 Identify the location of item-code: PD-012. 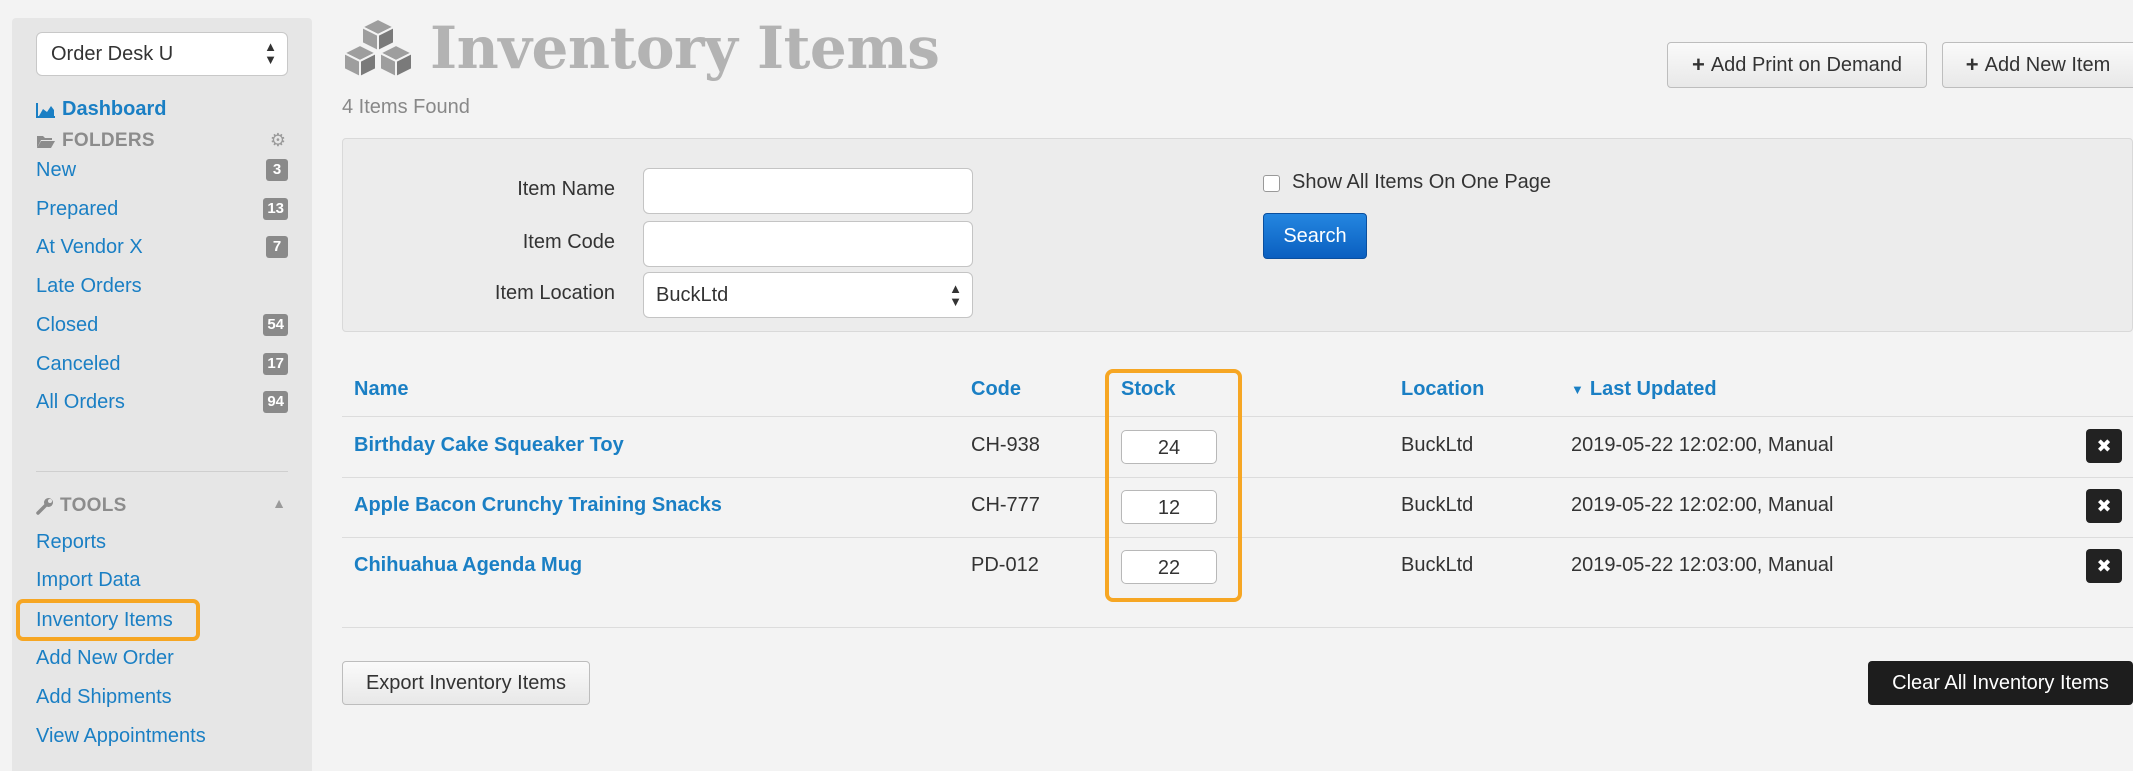
(1005, 565).